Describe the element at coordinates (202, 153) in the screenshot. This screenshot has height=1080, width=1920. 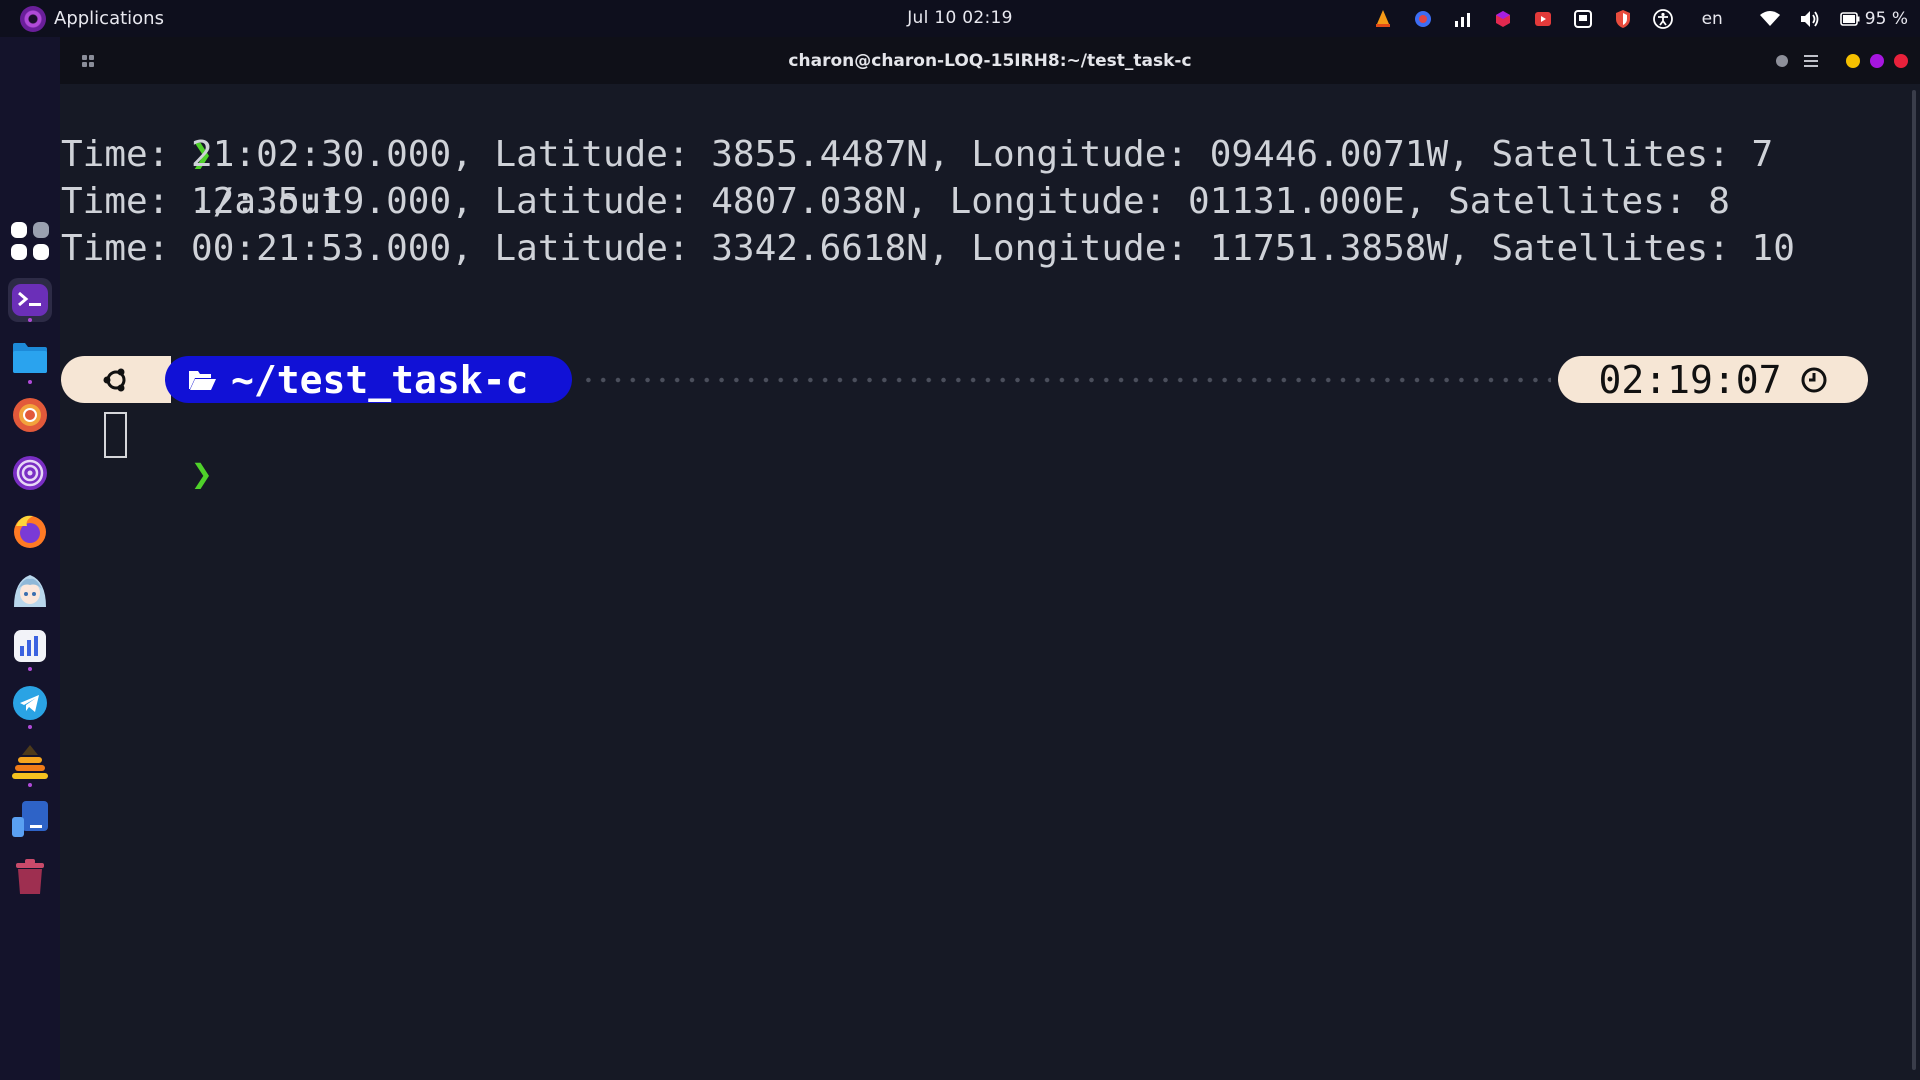
I see `command-line: ❯ ./a.out` at that location.